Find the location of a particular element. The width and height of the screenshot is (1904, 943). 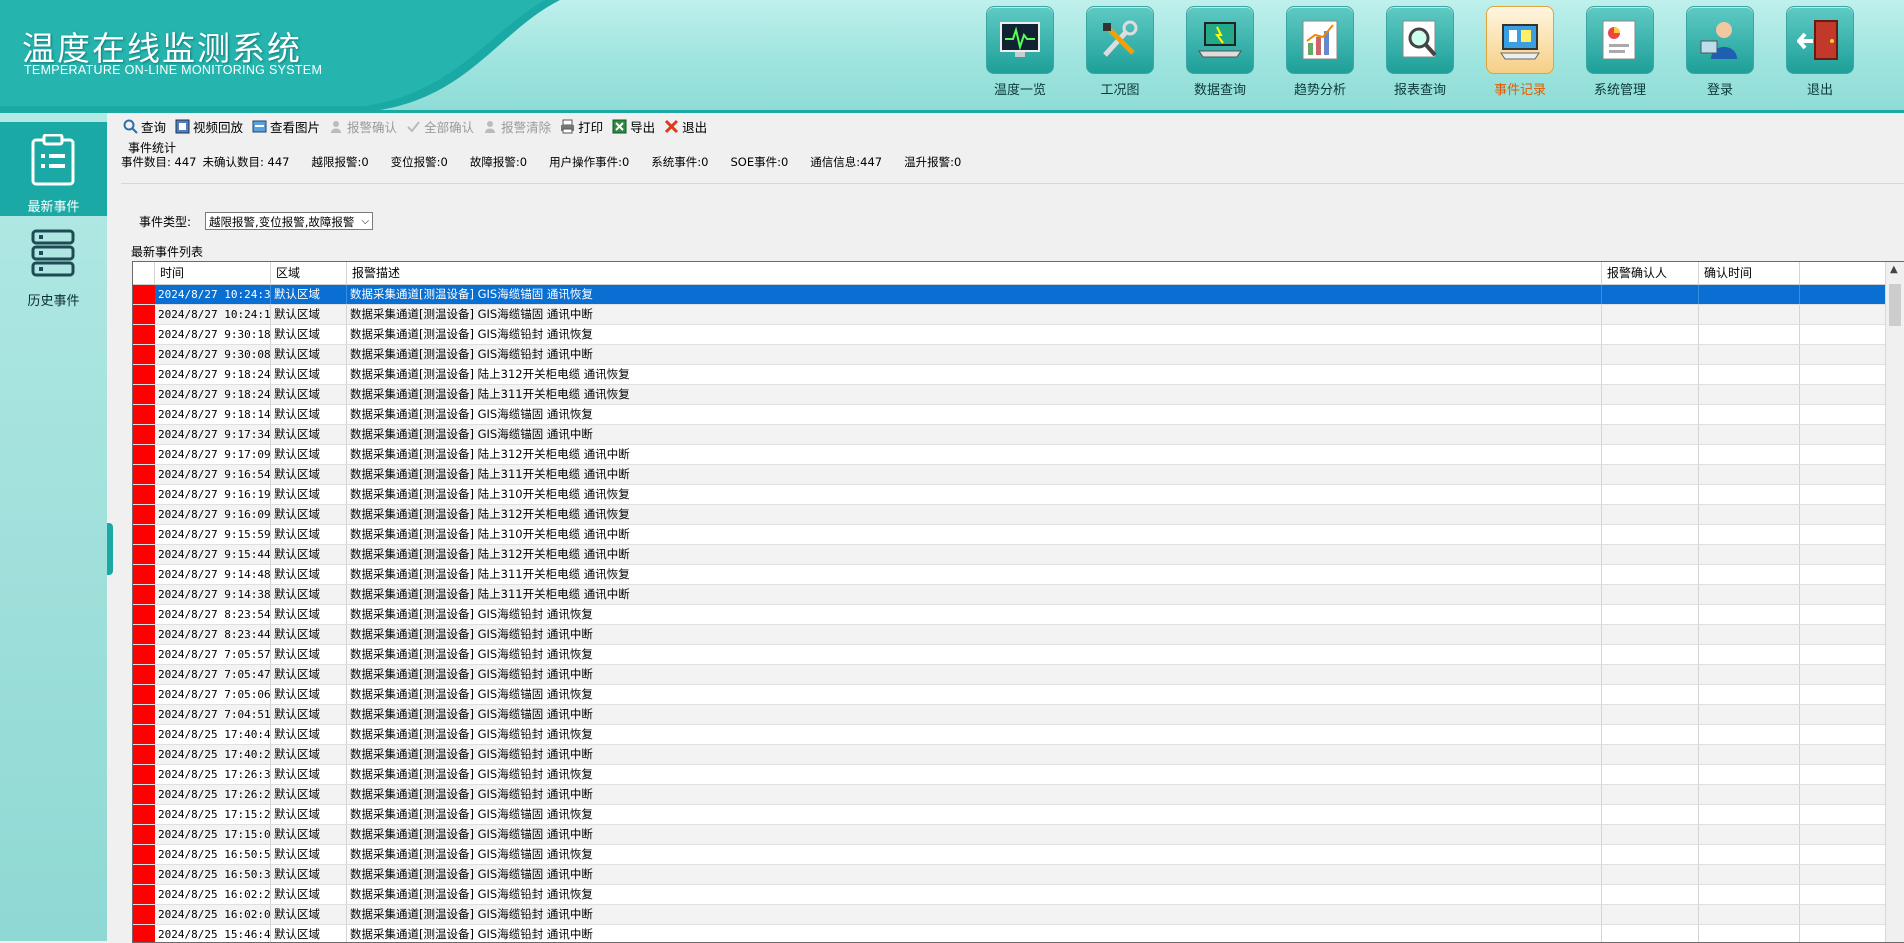

cell-time: 2024/8/27 9:17:34 is located at coordinates (213, 434).